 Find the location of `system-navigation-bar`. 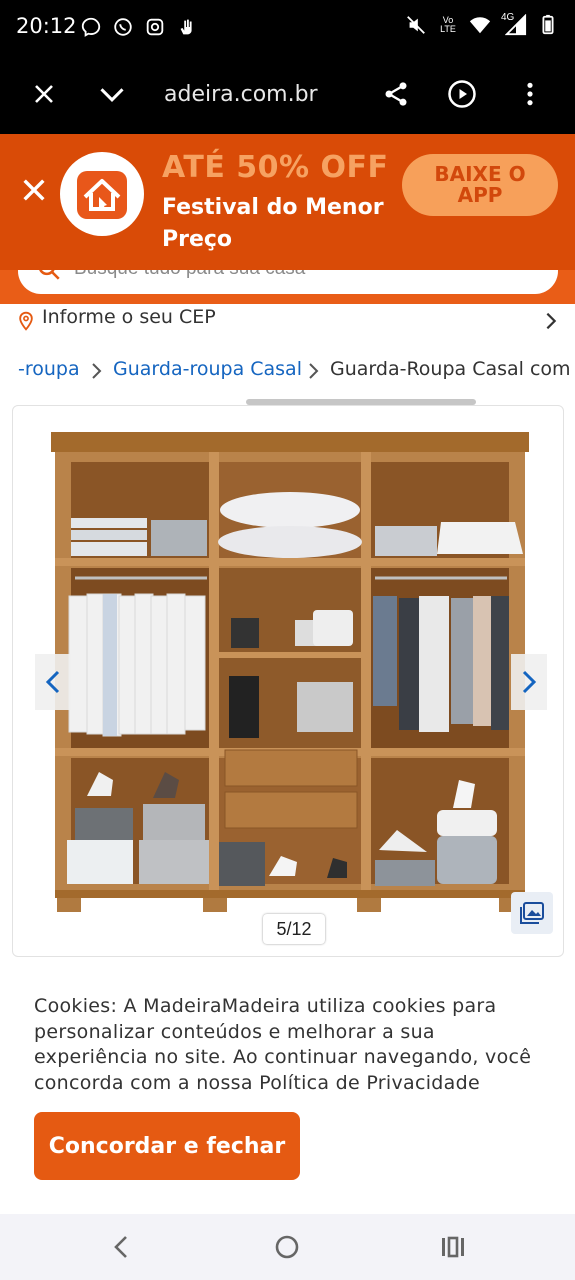

system-navigation-bar is located at coordinates (287, 1247).